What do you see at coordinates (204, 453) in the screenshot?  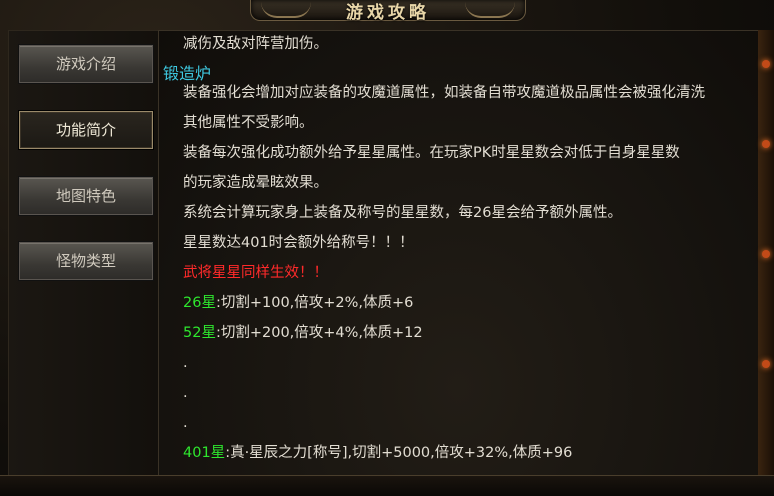 I see `star-count: 401星` at bounding box center [204, 453].